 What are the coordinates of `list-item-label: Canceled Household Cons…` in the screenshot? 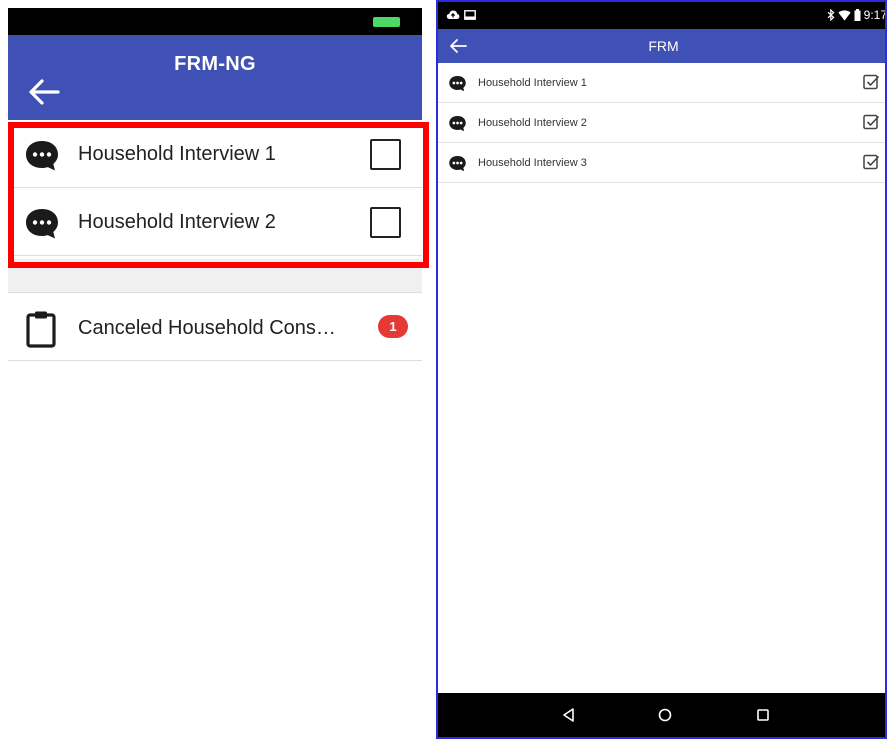 It's located at (207, 328).